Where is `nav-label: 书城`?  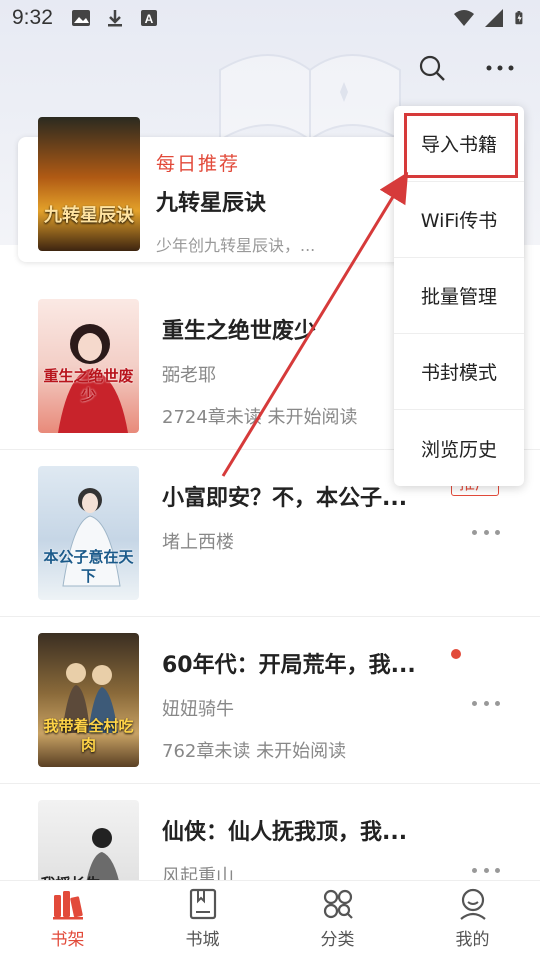 nav-label: 书城 is located at coordinates (202, 940).